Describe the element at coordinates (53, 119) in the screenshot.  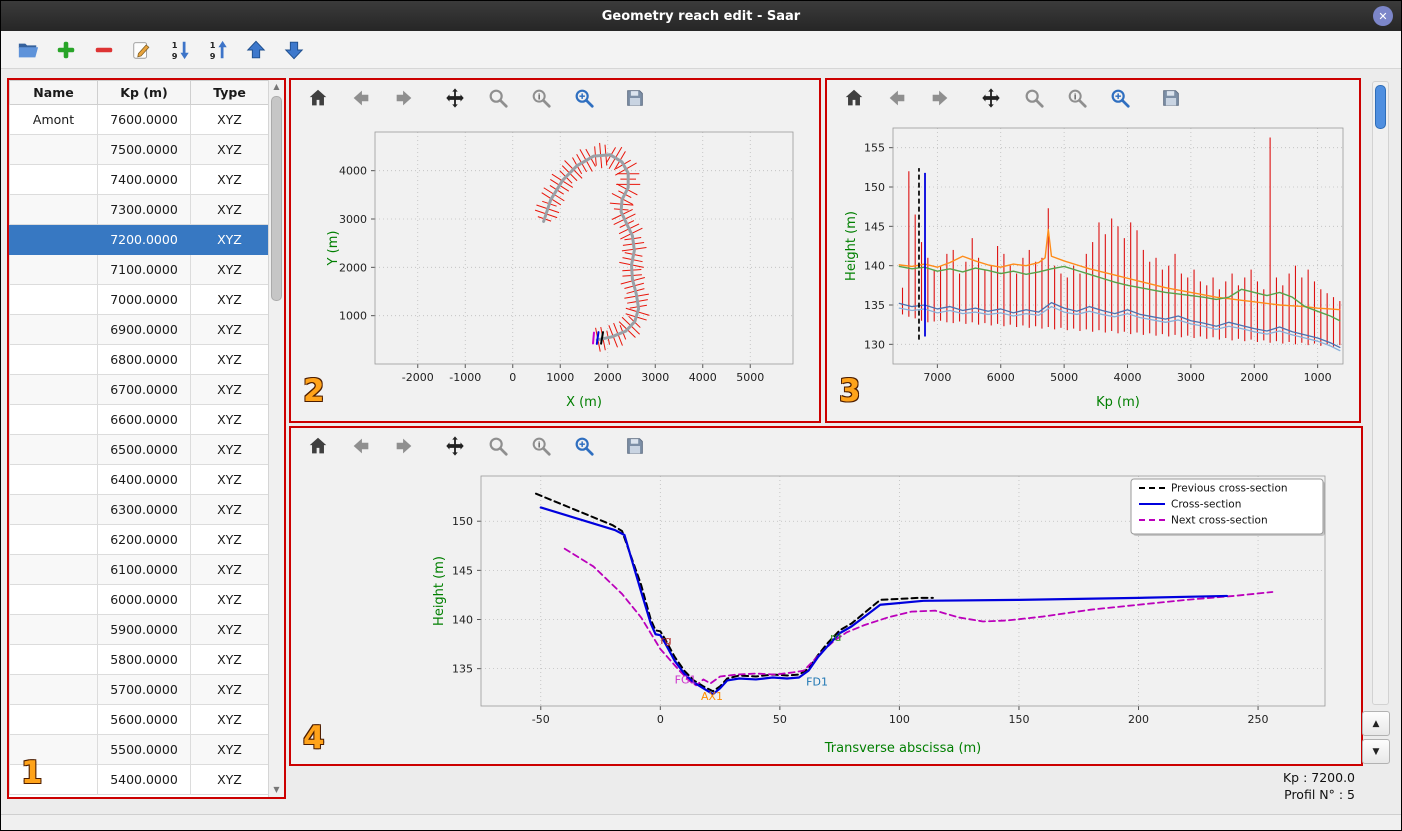
I see `table-cell: Amont` at that location.